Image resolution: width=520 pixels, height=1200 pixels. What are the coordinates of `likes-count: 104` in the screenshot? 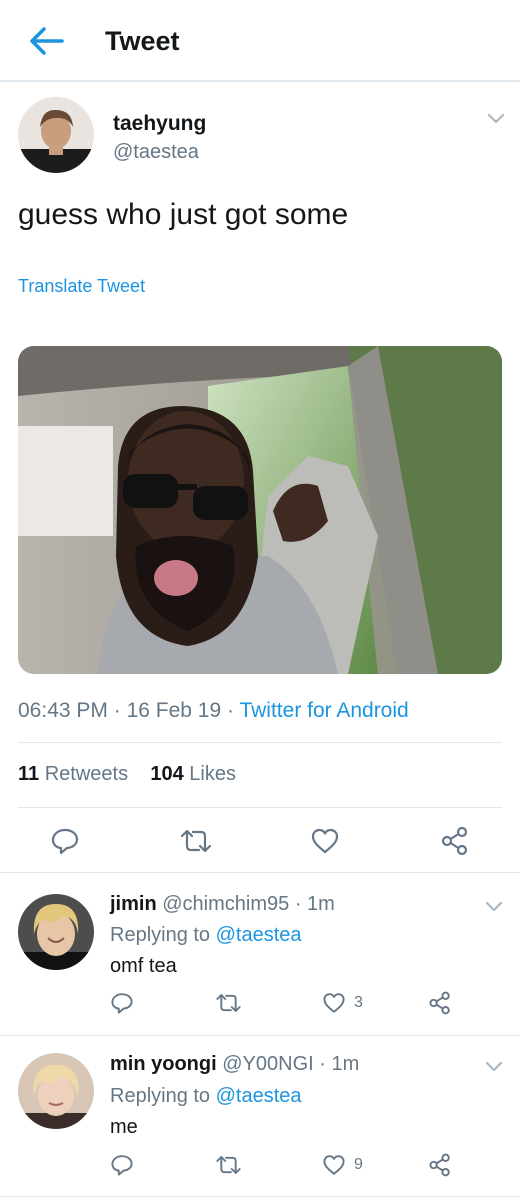 It's located at (167, 774).